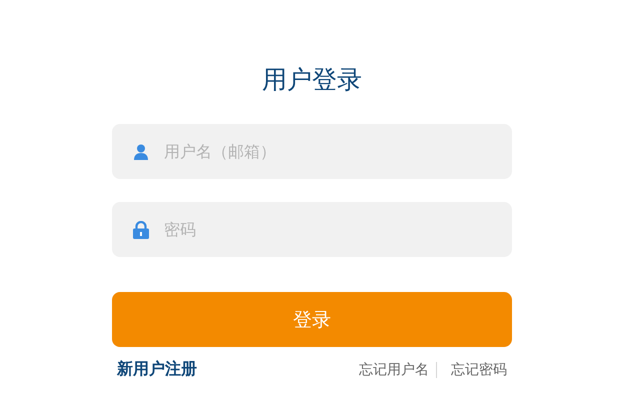 The width and height of the screenshot is (624, 406). What do you see at coordinates (157, 369) in the screenshot?
I see `register-link: 新用户注册` at bounding box center [157, 369].